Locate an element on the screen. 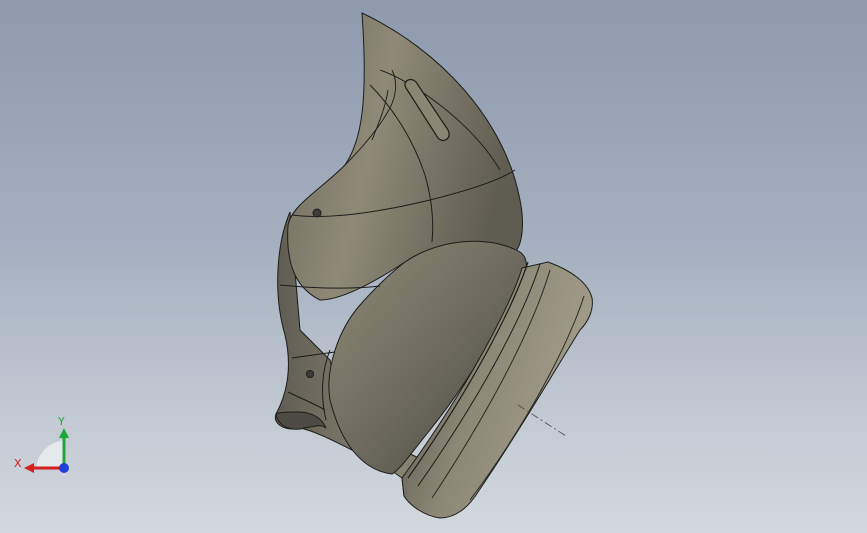 The width and height of the screenshot is (867, 533). triad-y-label: Y is located at coordinates (61, 421).